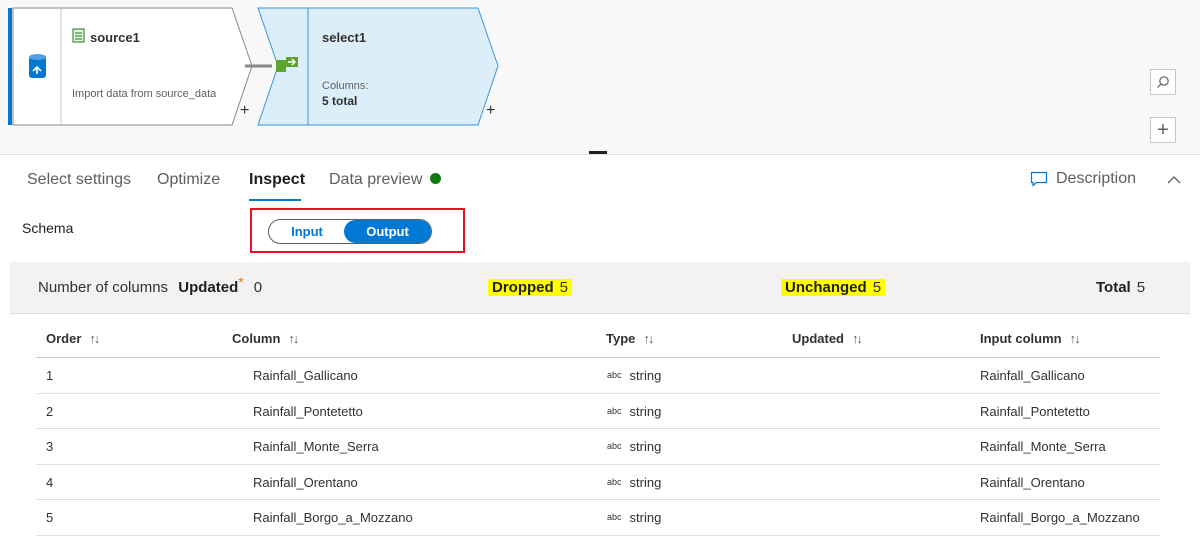 This screenshot has width=1200, height=543. I want to click on updated-label: Updated, so click(208, 287).